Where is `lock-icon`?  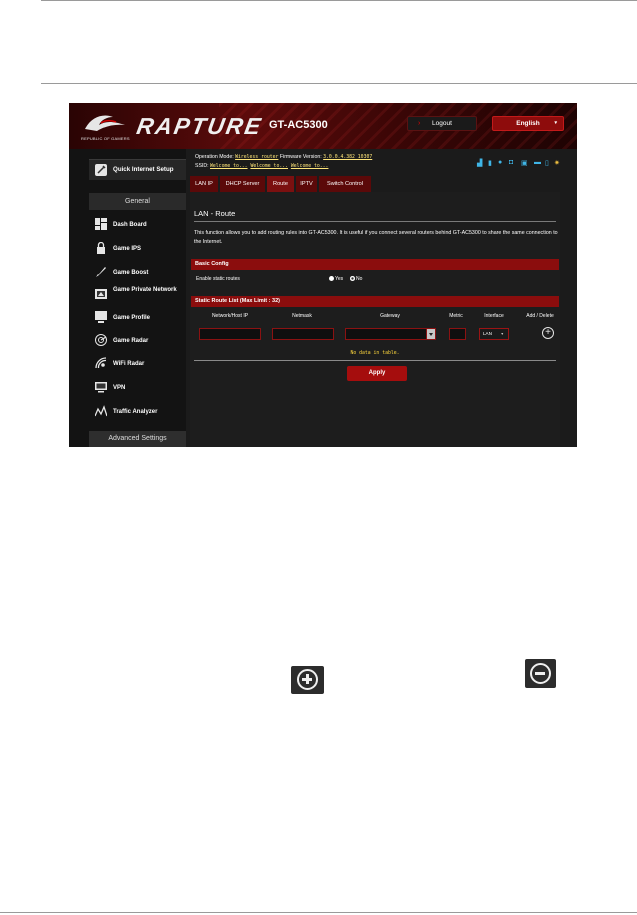
lock-icon is located at coordinates (101, 248).